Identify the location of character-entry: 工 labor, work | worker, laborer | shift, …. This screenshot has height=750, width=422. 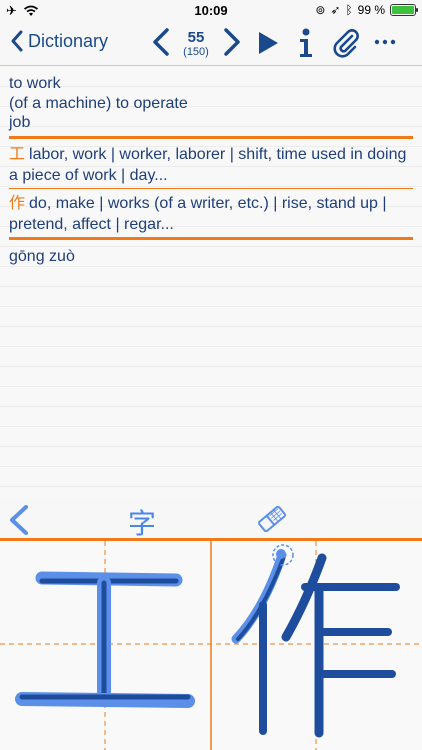
(211, 165).